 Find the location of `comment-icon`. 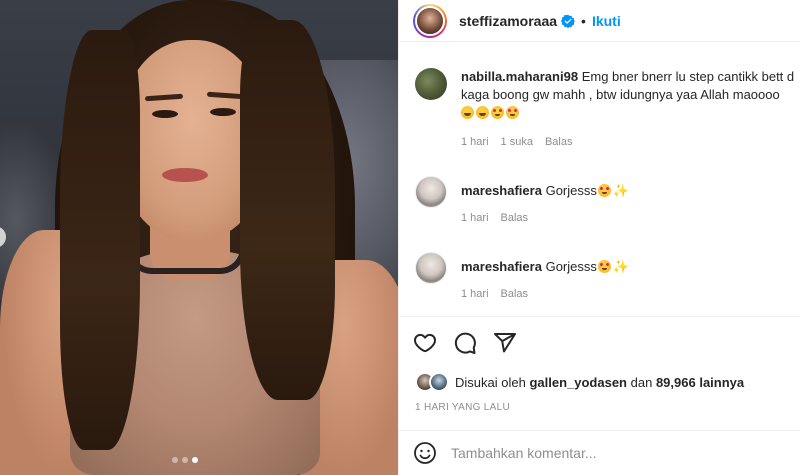

comment-icon is located at coordinates (465, 343).